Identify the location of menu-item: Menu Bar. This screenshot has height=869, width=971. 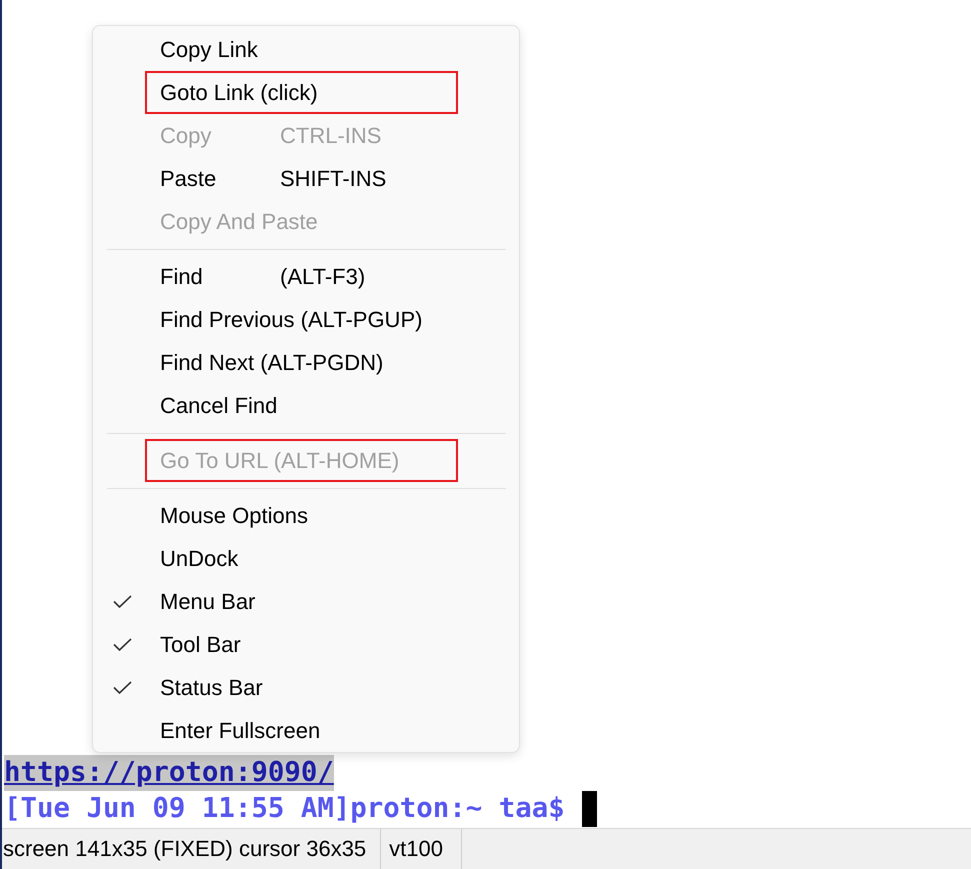
(301, 601).